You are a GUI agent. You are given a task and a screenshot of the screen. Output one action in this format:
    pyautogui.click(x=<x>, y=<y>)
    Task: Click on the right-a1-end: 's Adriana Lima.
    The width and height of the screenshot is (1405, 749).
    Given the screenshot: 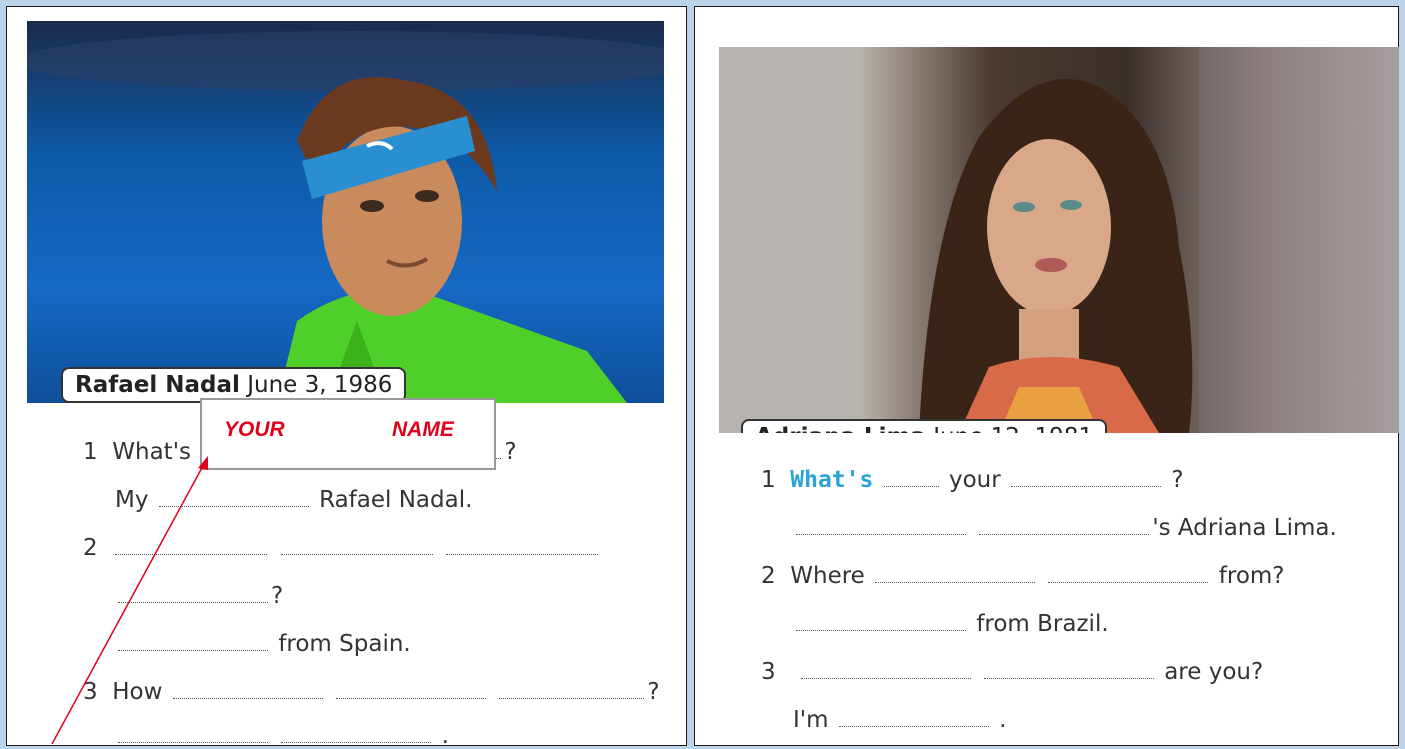 What is the action you would take?
    pyautogui.click(x=1244, y=528)
    